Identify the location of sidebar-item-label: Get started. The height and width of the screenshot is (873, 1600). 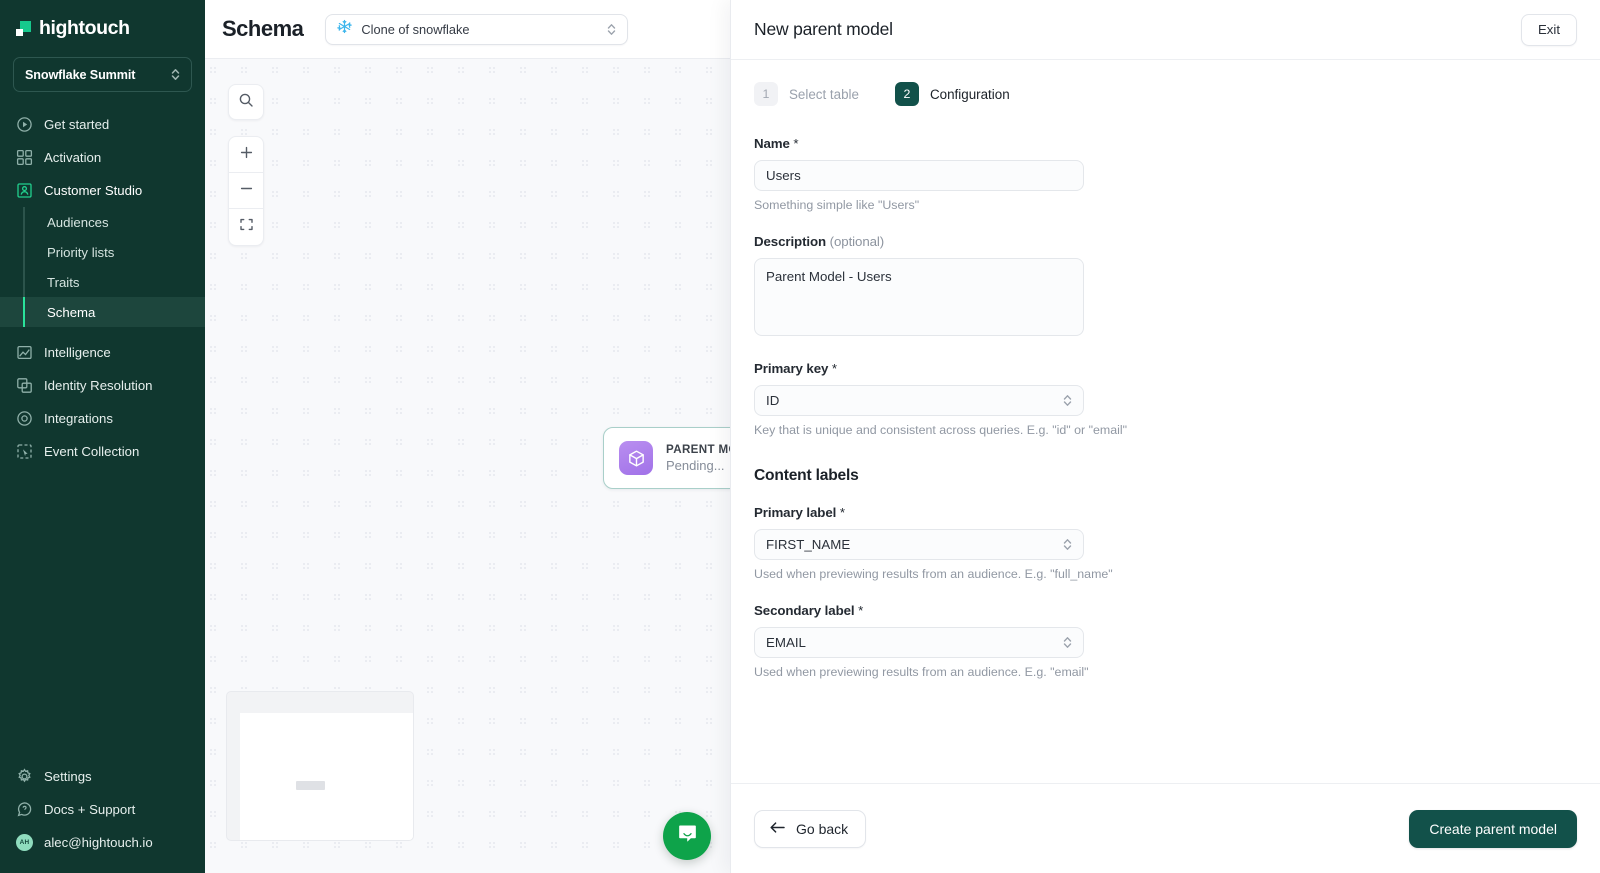
(77, 124).